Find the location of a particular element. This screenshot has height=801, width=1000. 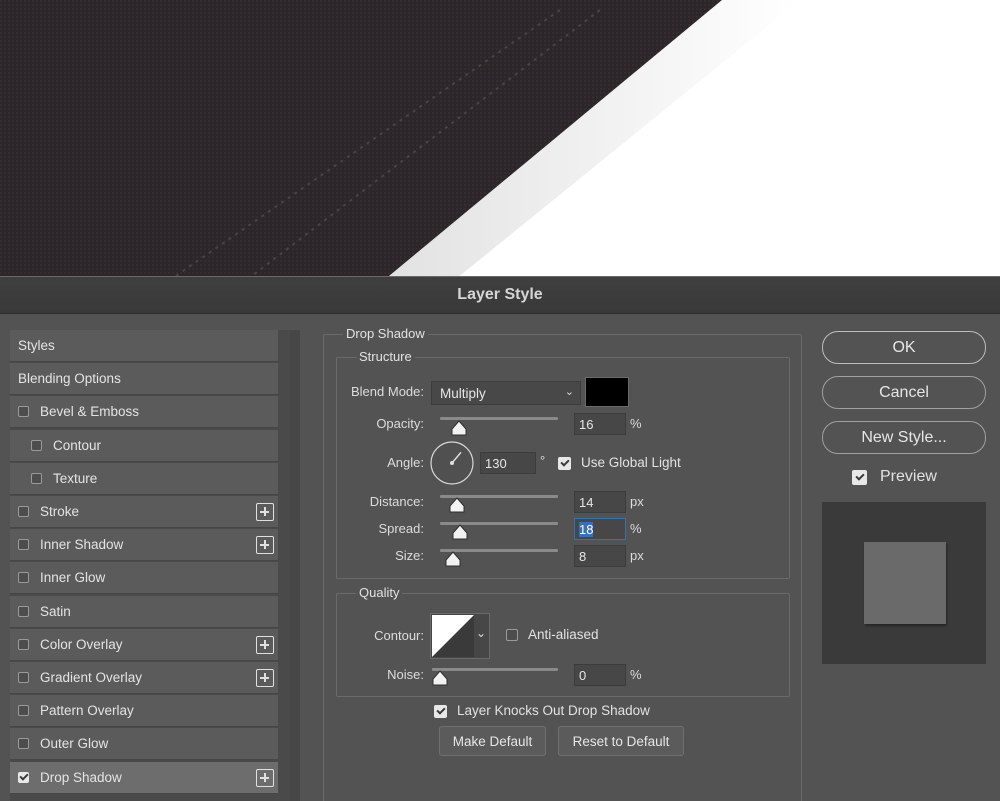

styles-item-contour: Contour is located at coordinates (144, 446).